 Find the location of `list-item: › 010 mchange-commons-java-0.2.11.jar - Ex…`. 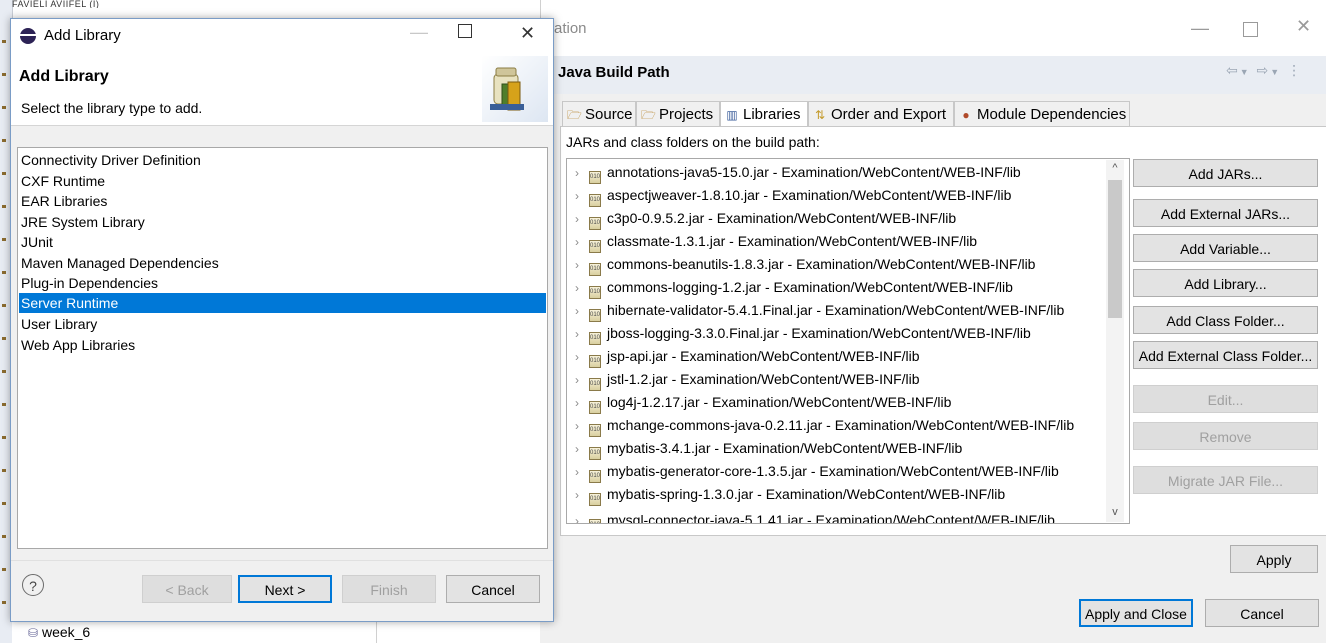

list-item: › 010 mchange-commons-java-0.2.11.jar - Ex… is located at coordinates (824, 425).